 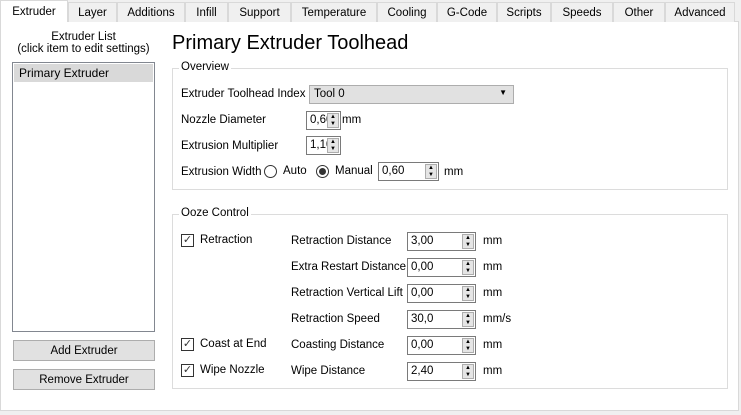 I want to click on coast-at-end-checkbox: ✓, so click(x=187, y=344).